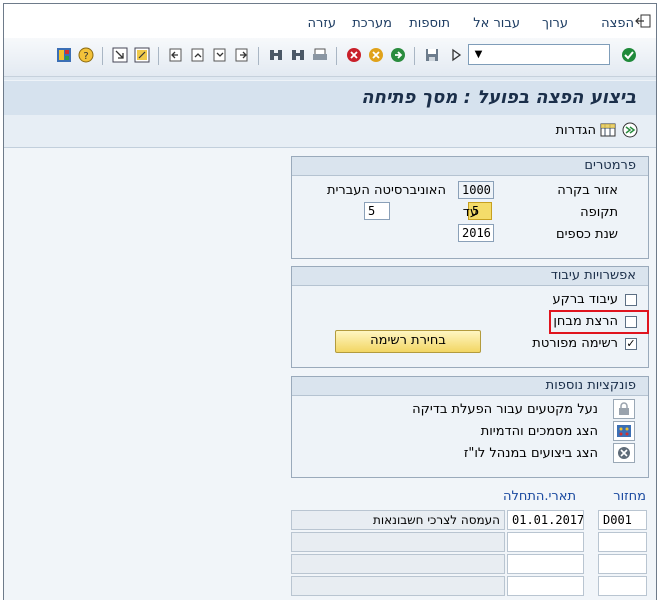  What do you see at coordinates (643, 21) in the screenshot?
I see `exit-icon` at bounding box center [643, 21].